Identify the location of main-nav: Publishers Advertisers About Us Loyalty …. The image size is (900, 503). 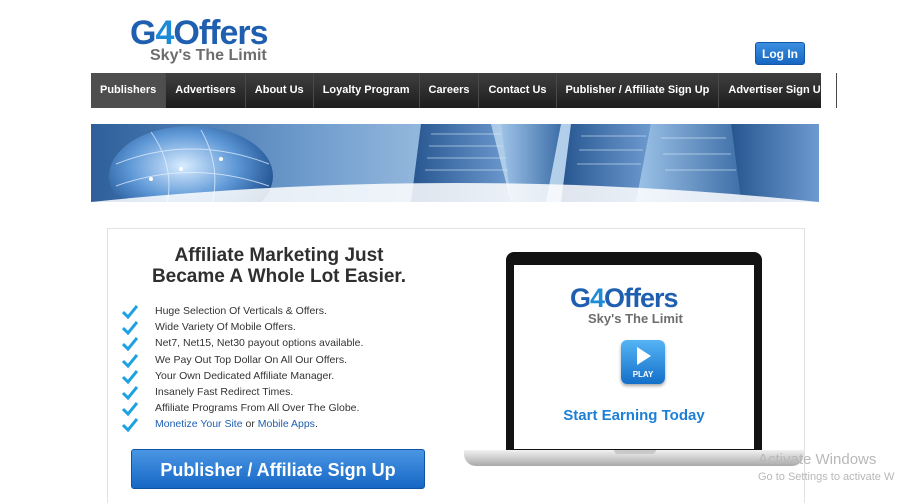
(464, 90).